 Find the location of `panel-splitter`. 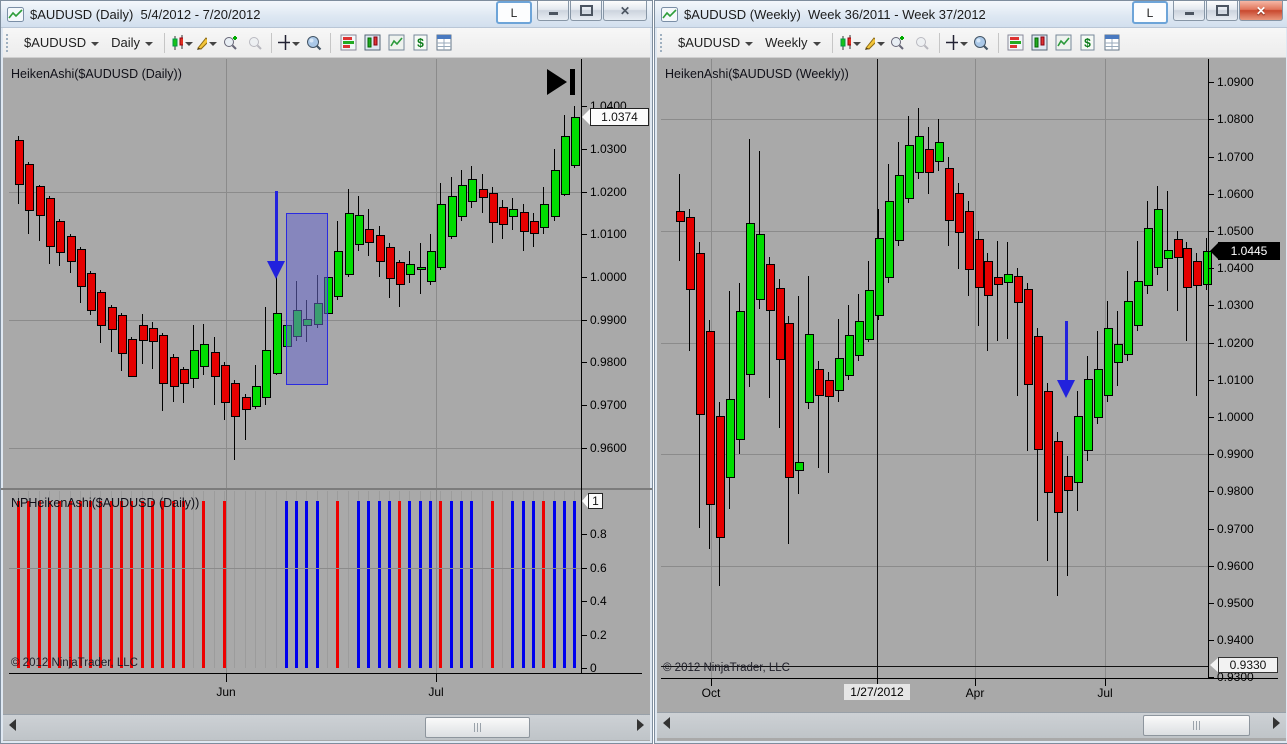

panel-splitter is located at coordinates (326, 489).